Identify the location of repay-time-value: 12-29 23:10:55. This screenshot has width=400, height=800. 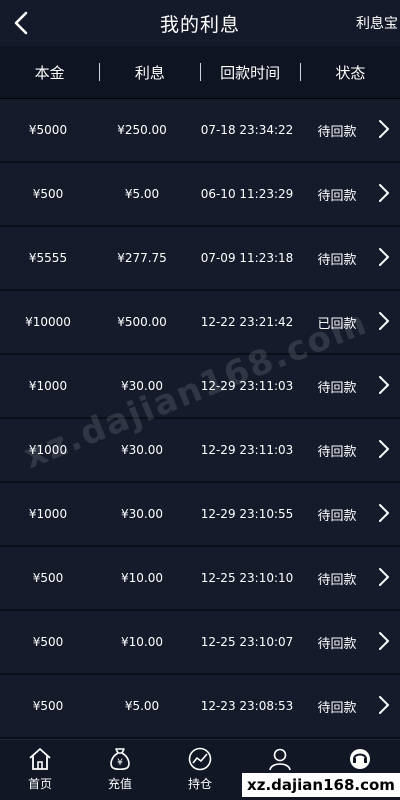
(247, 514).